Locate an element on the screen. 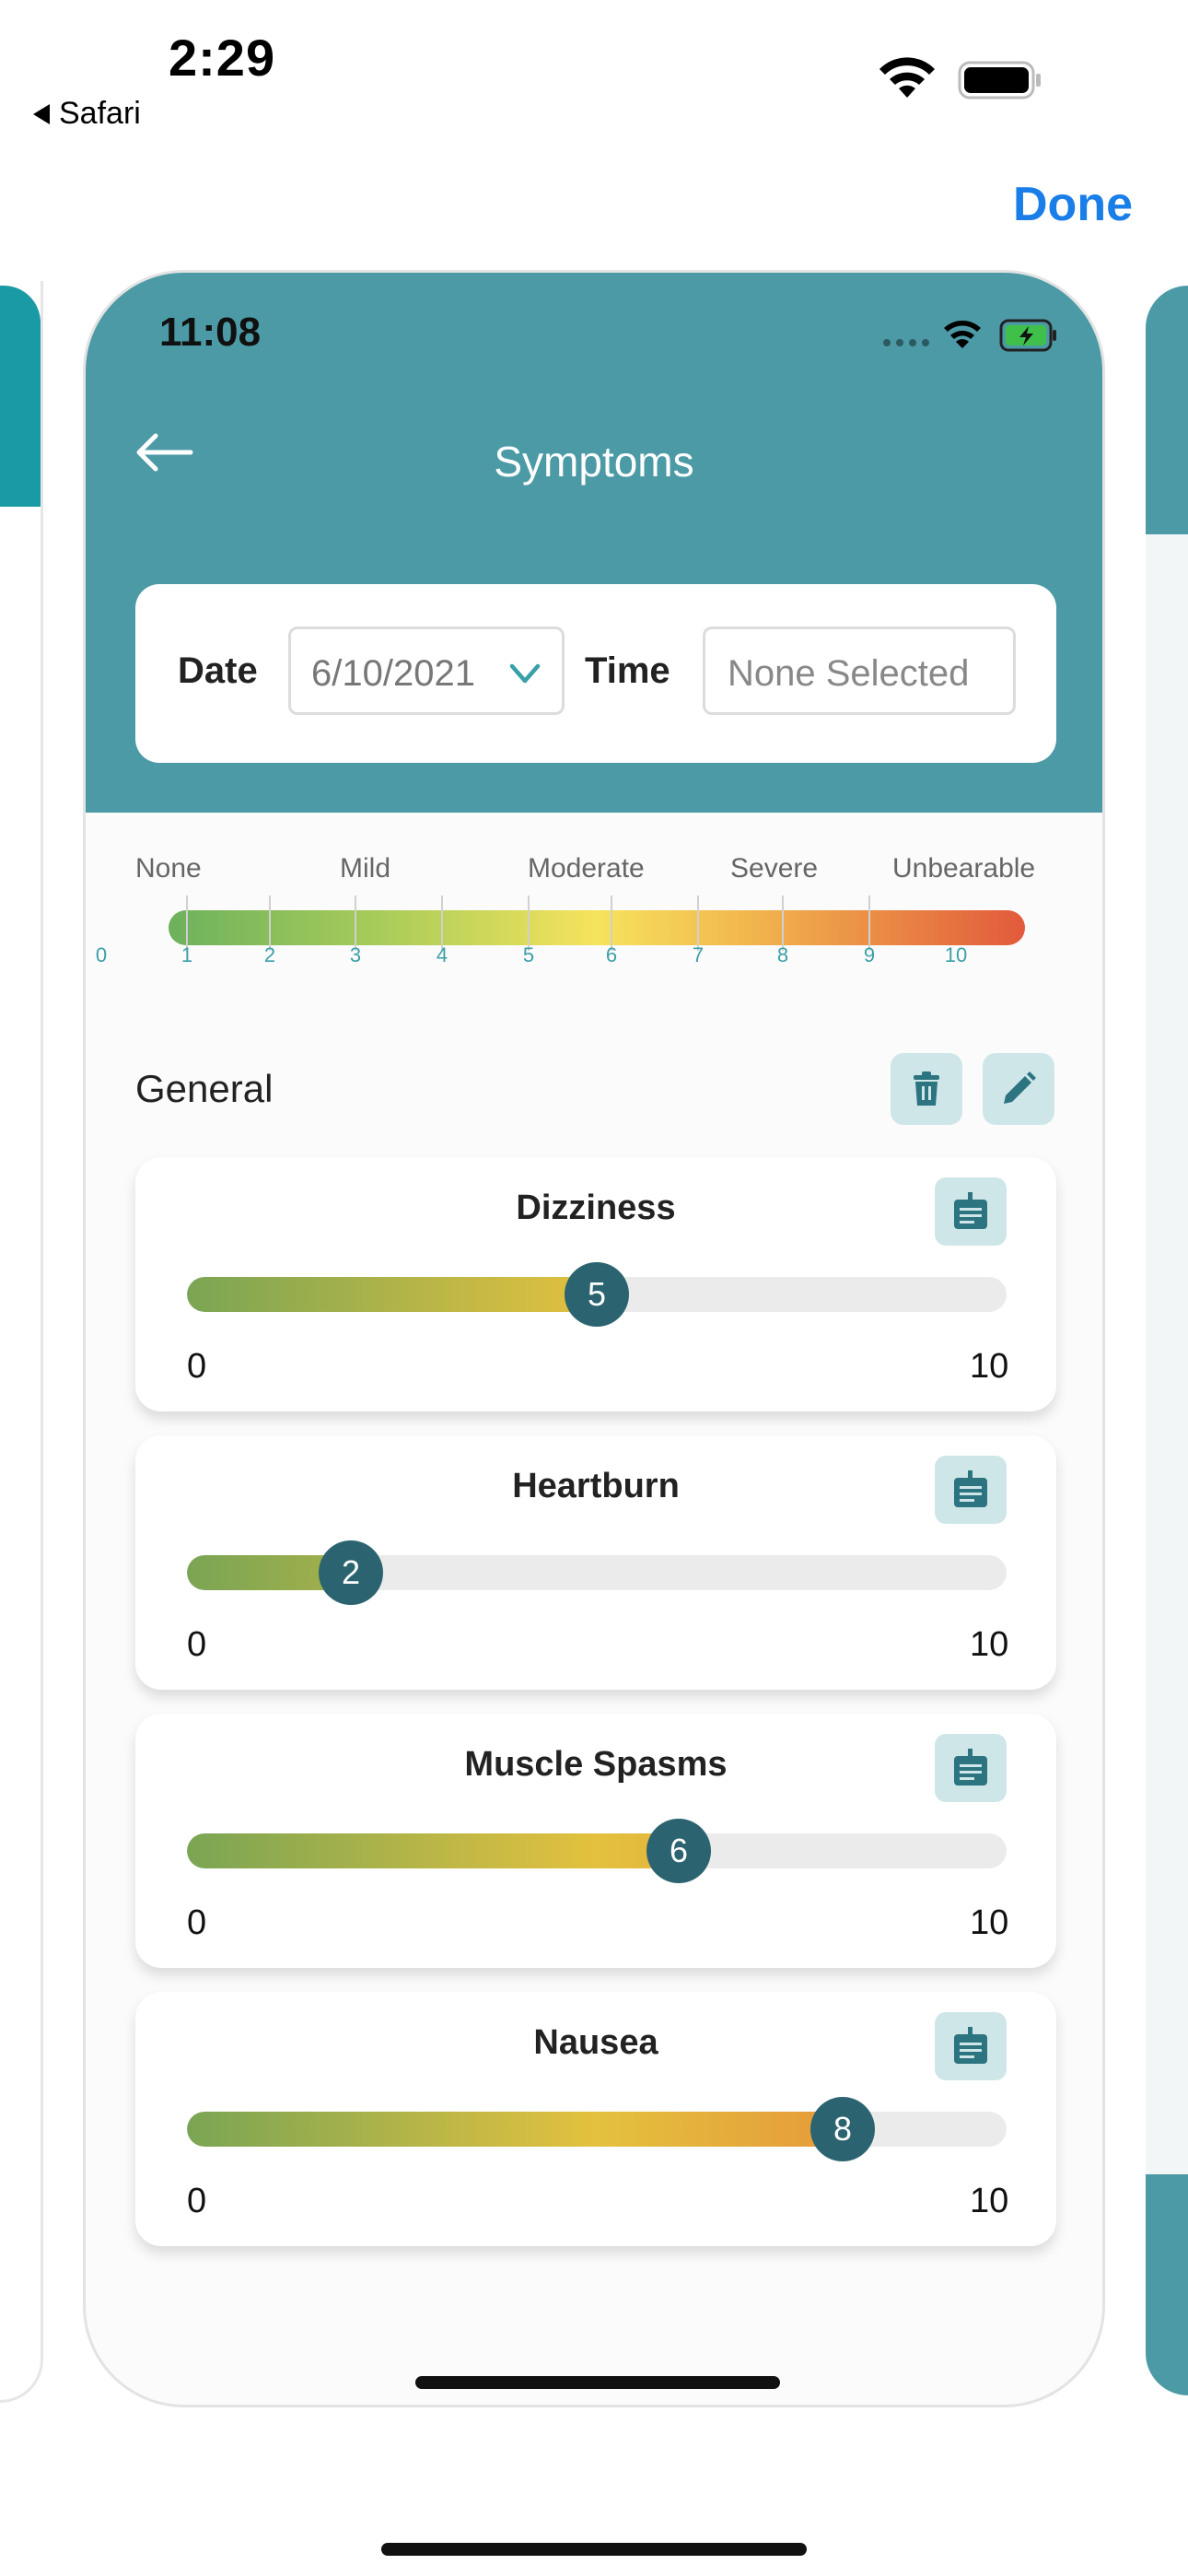  done-button: Done is located at coordinates (1073, 204).